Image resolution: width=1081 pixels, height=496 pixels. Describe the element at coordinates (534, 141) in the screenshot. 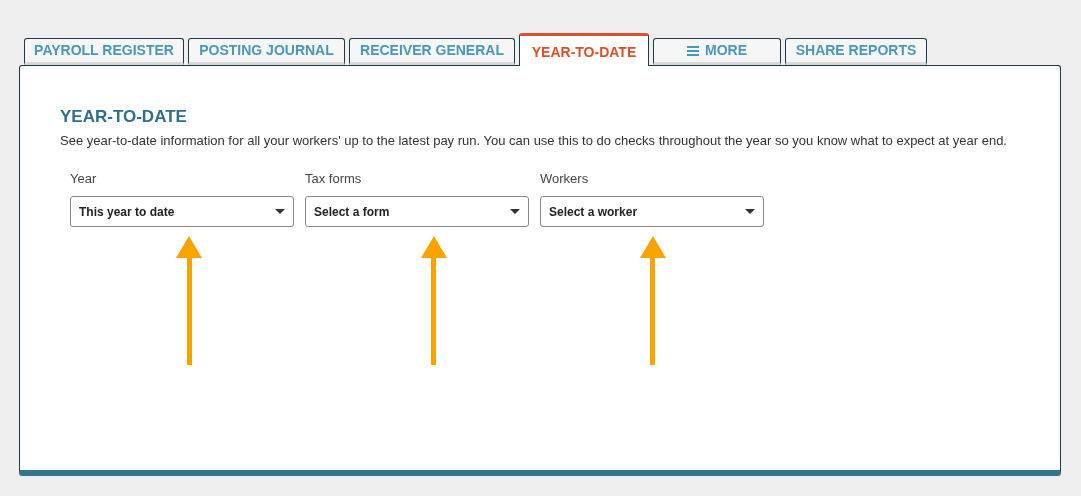

I see `description-text: See year-to-date information for all your workers' up to the latest pay run. You can use this to do checks throughout the year so you know what to expect at year end.` at that location.